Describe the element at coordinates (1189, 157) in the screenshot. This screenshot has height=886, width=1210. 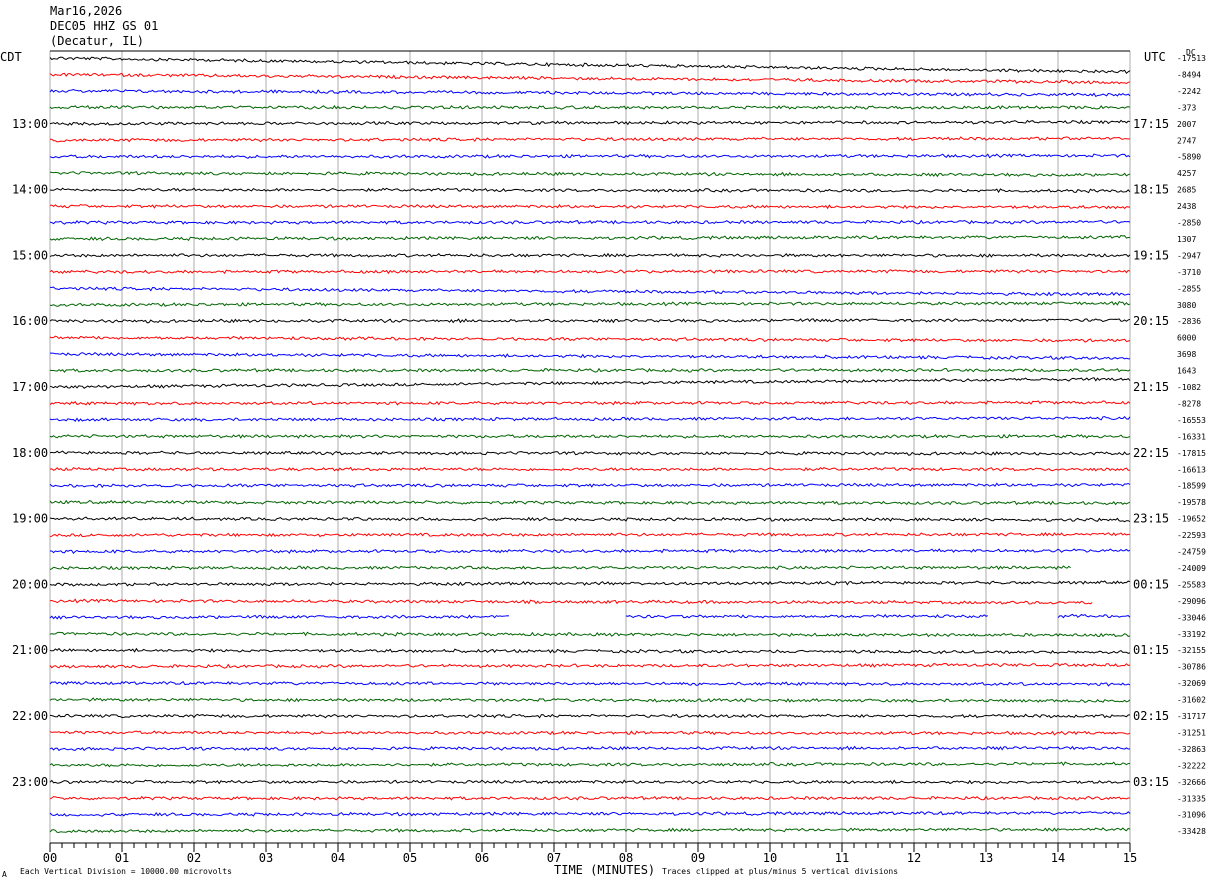
I see `trace-offset-label: -5890` at that location.